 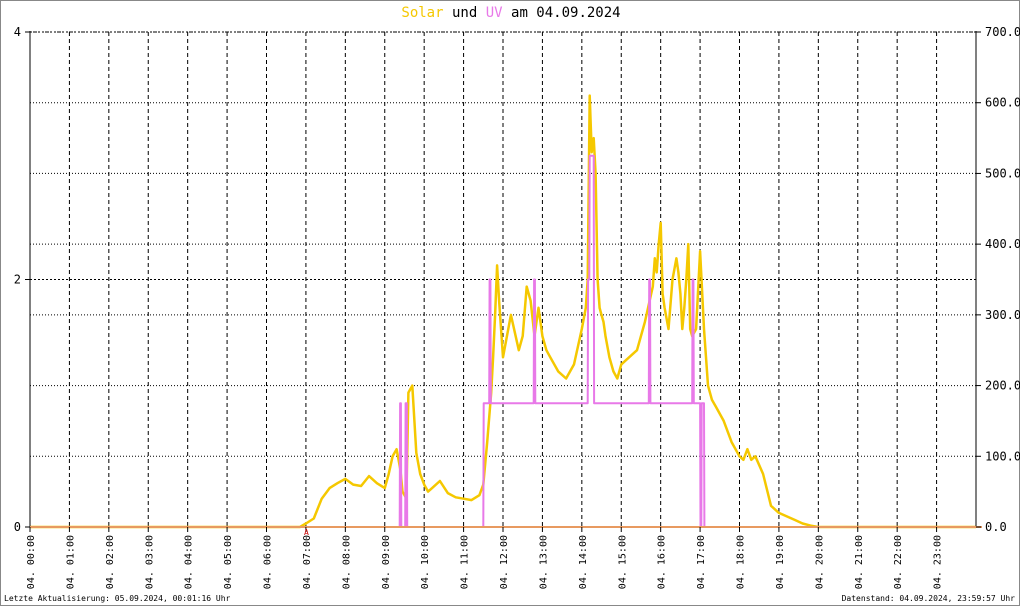 I want to click on y-left-tick-label: 2, so click(x=17, y=280).